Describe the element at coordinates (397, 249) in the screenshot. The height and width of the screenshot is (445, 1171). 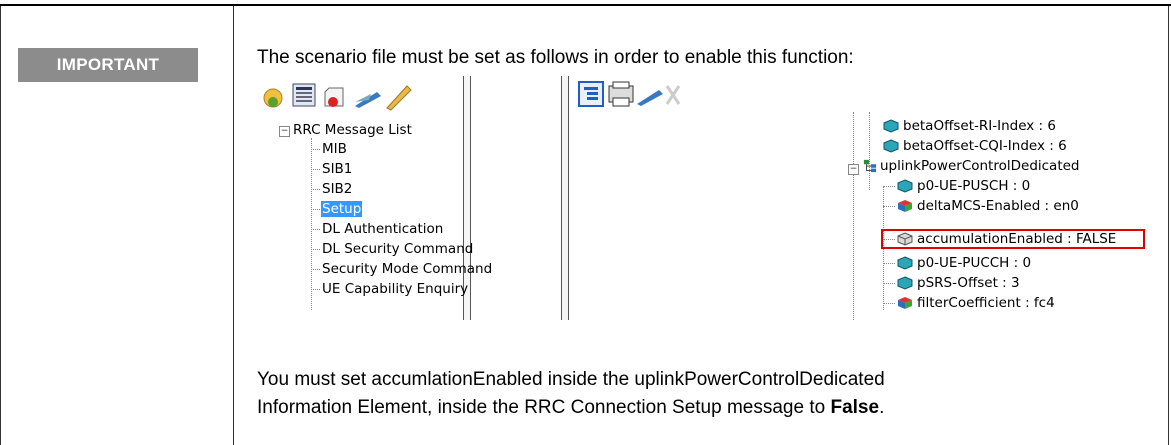
I see `tree-item-dl-security-command: DL Security Command` at that location.